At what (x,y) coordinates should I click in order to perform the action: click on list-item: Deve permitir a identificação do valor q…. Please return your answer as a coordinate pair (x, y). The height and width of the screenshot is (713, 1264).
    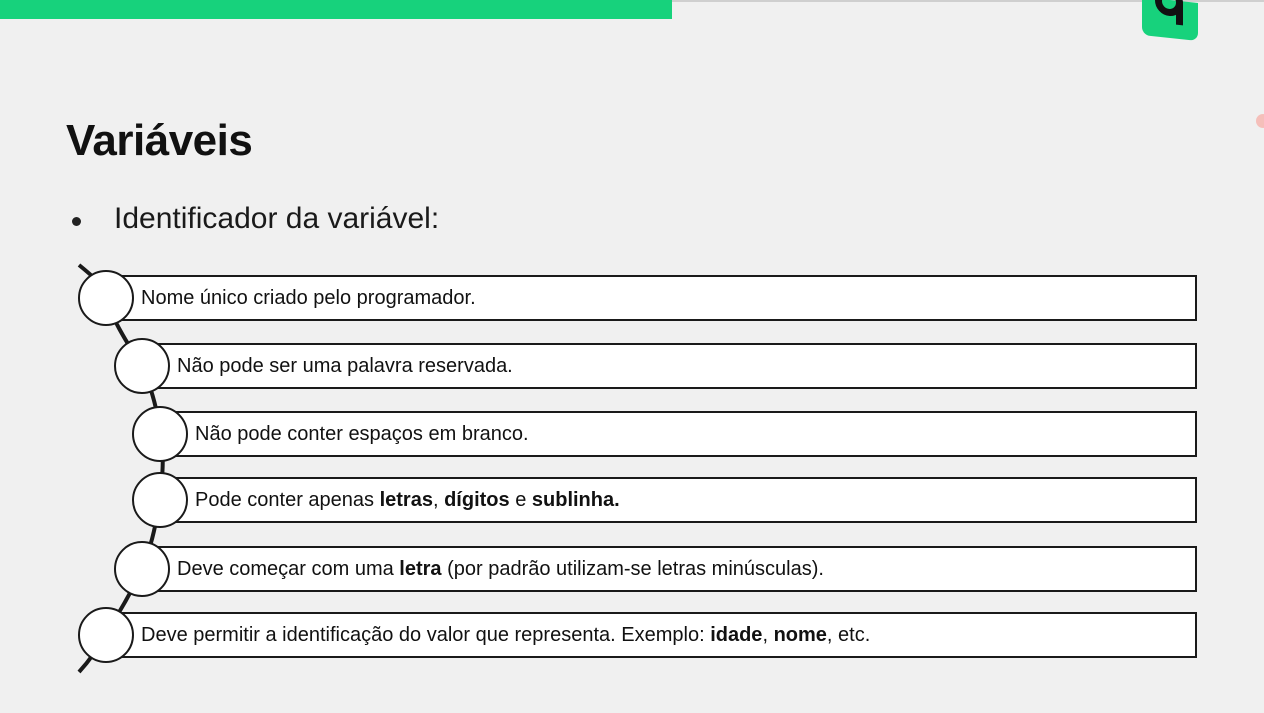
    Looking at the image, I should click on (652, 635).